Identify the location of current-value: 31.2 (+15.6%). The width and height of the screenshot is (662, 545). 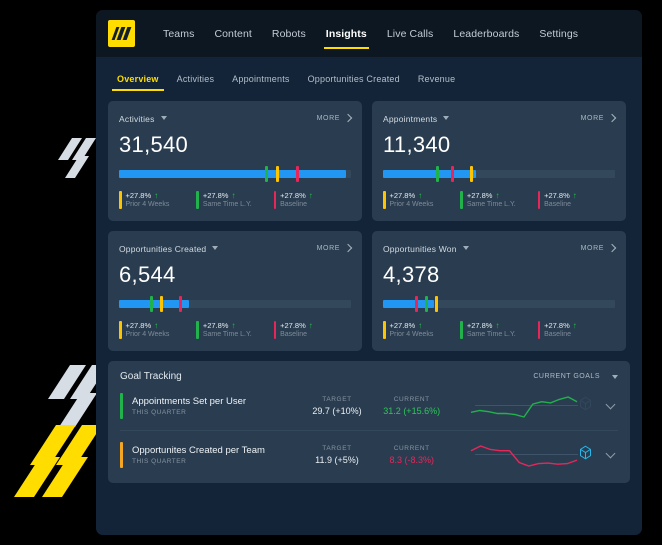
(412, 411).